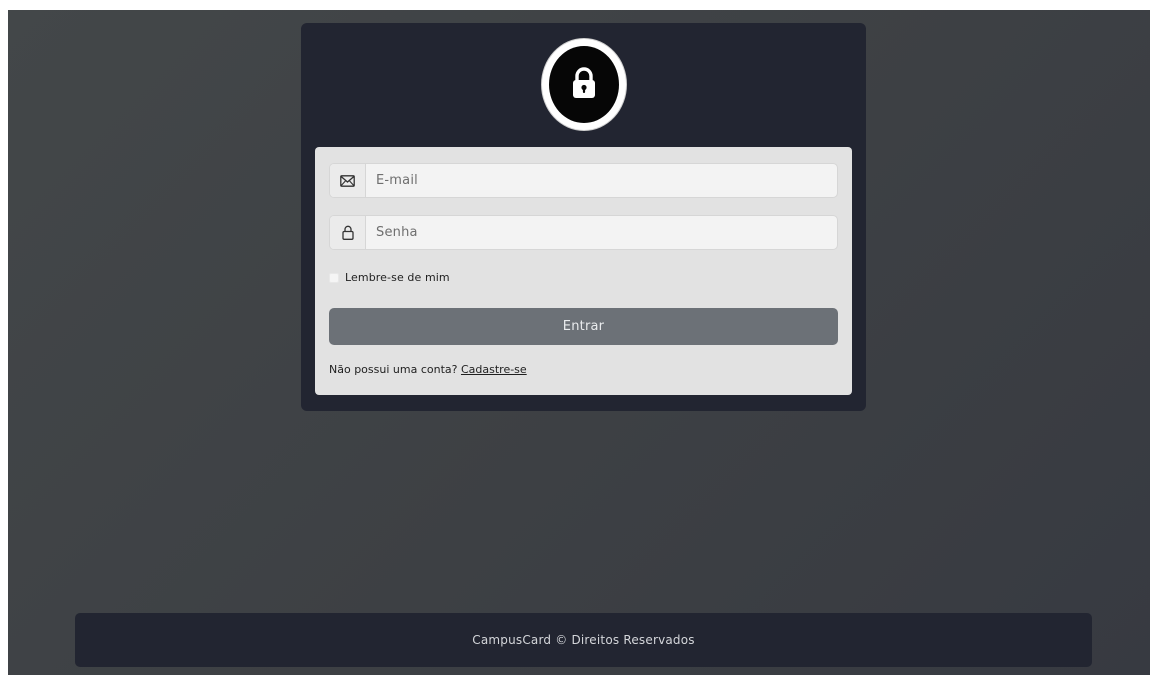 The height and width of the screenshot is (675, 1150). What do you see at coordinates (601, 180) in the screenshot?
I see `email-field` at bounding box center [601, 180].